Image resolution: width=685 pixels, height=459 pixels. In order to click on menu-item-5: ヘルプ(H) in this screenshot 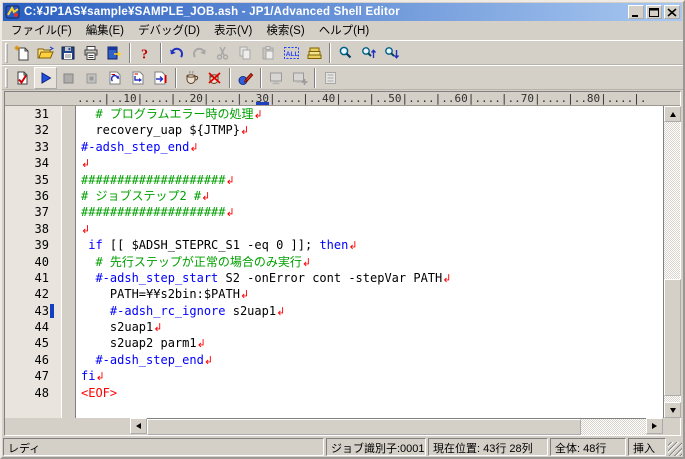, I will do `click(344, 30)`.